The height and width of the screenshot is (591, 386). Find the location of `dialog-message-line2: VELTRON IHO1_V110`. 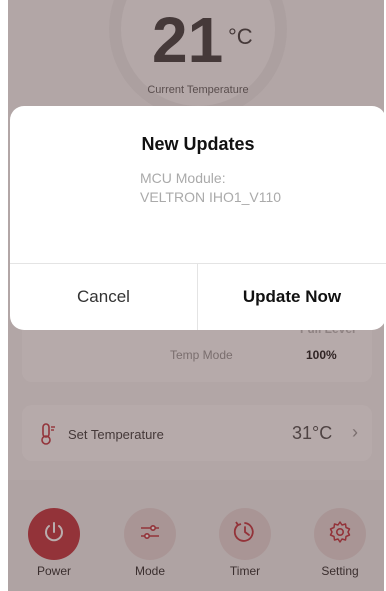

dialog-message-line2: VELTRON IHO1_V110 is located at coordinates (211, 197).